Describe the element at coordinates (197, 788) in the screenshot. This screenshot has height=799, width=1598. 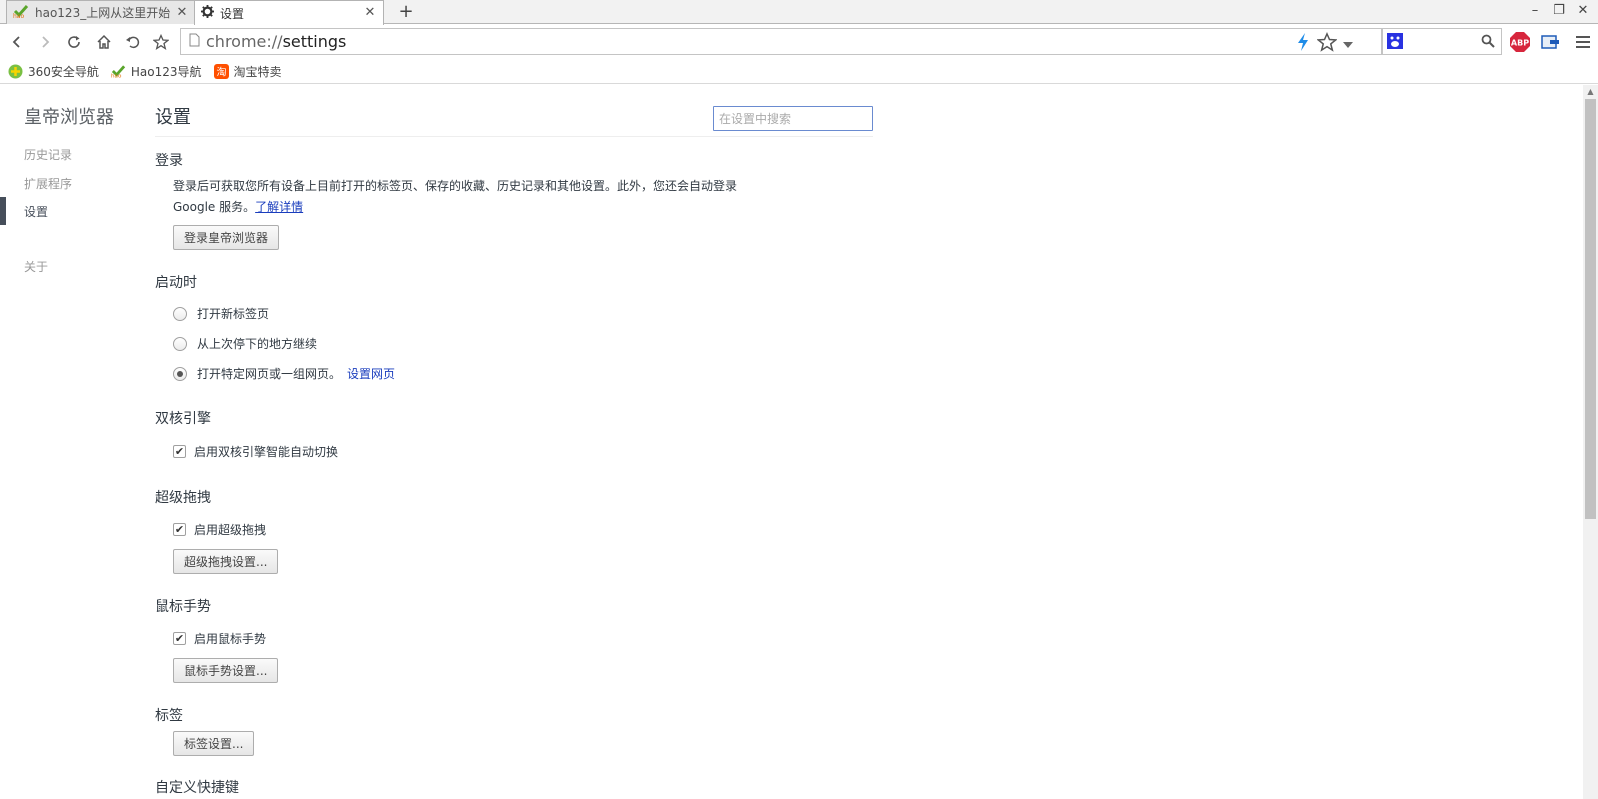
I see `section-title-shortcuts: 自定义快捷键` at that location.